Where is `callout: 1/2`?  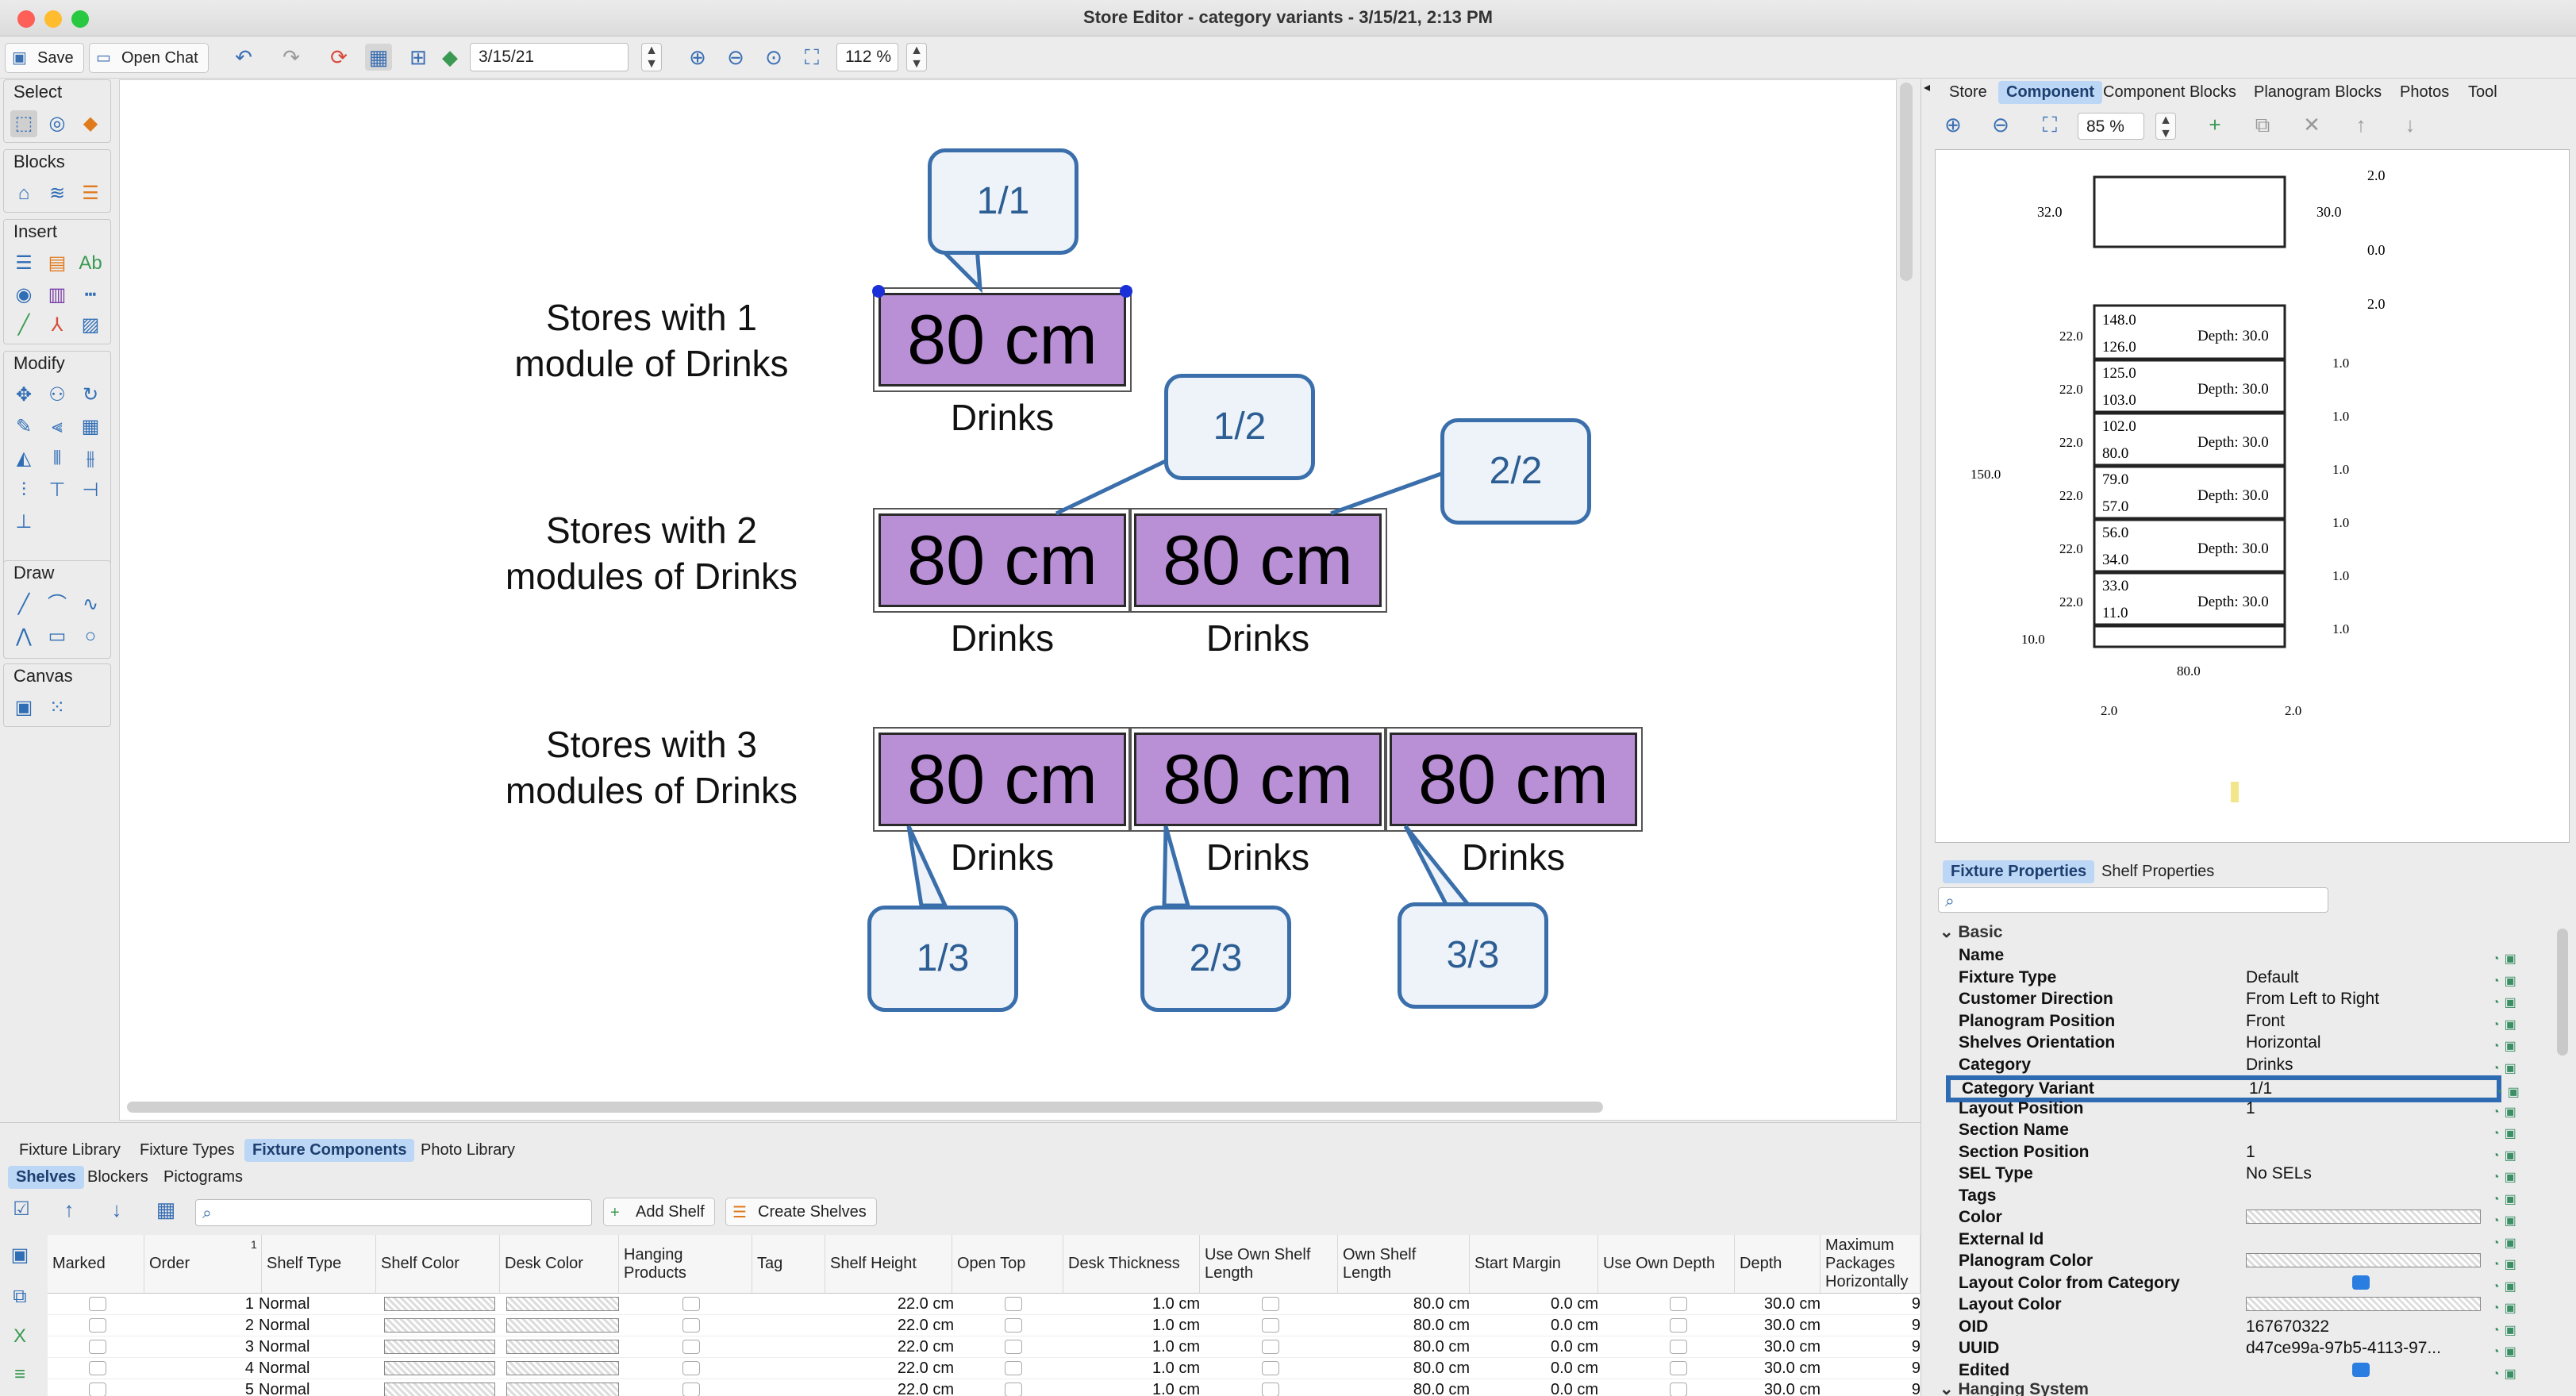
callout: 1/2 is located at coordinates (1239, 427).